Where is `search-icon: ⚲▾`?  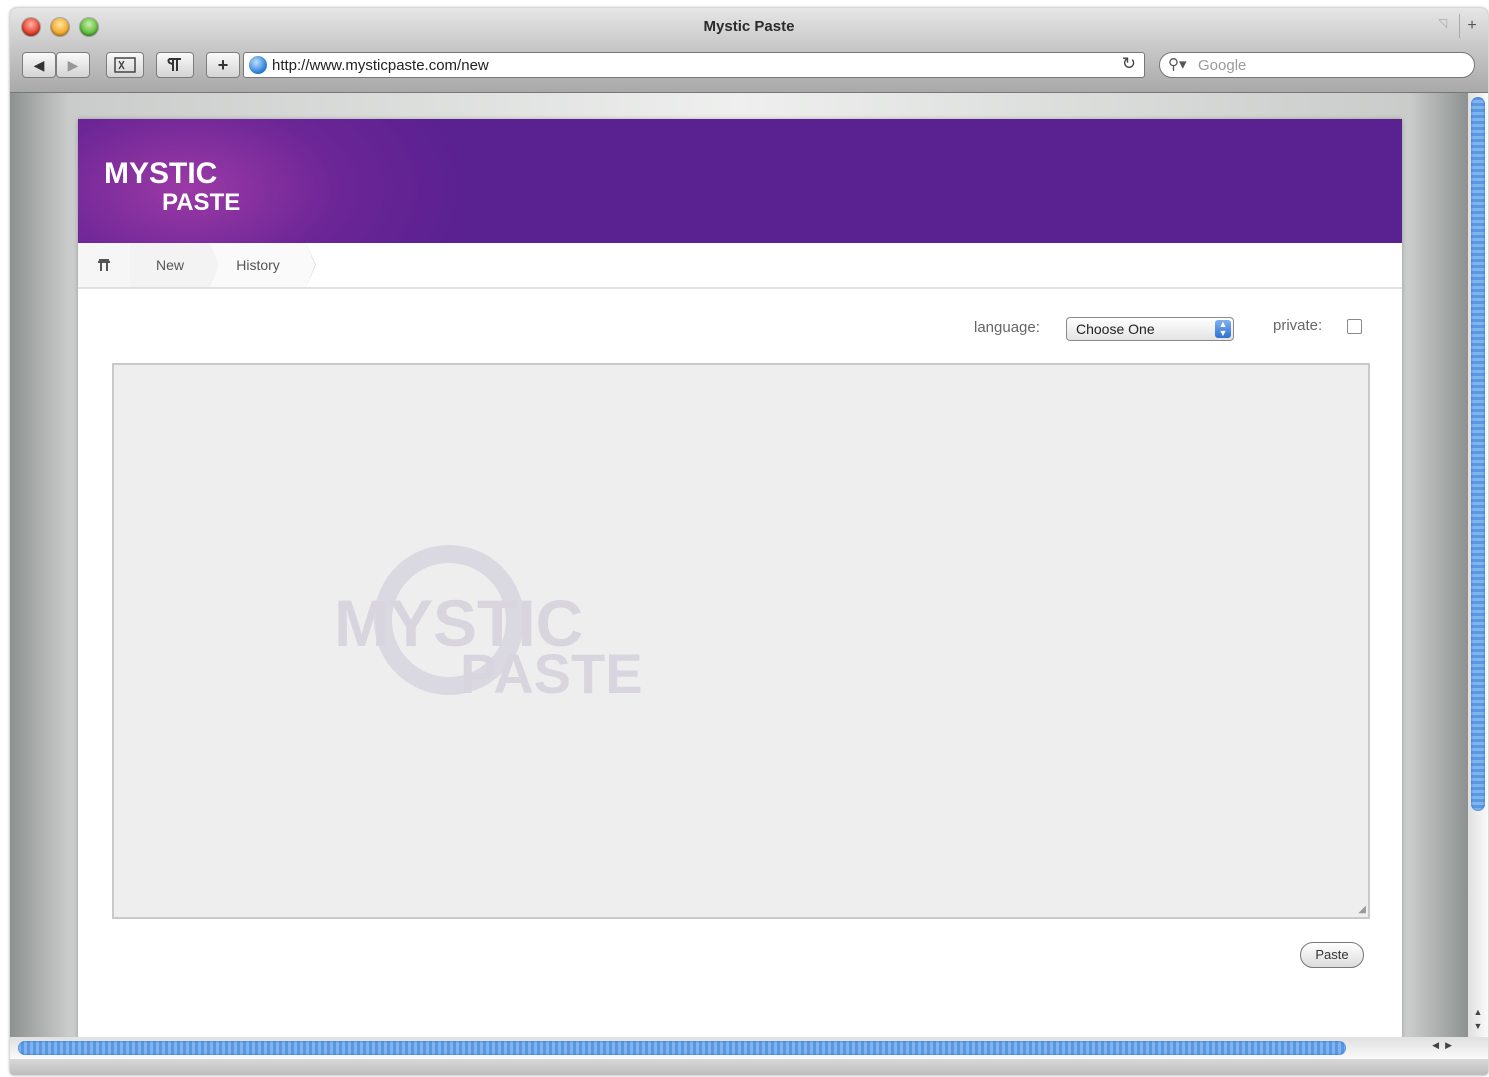 search-icon: ⚲▾ is located at coordinates (1177, 64).